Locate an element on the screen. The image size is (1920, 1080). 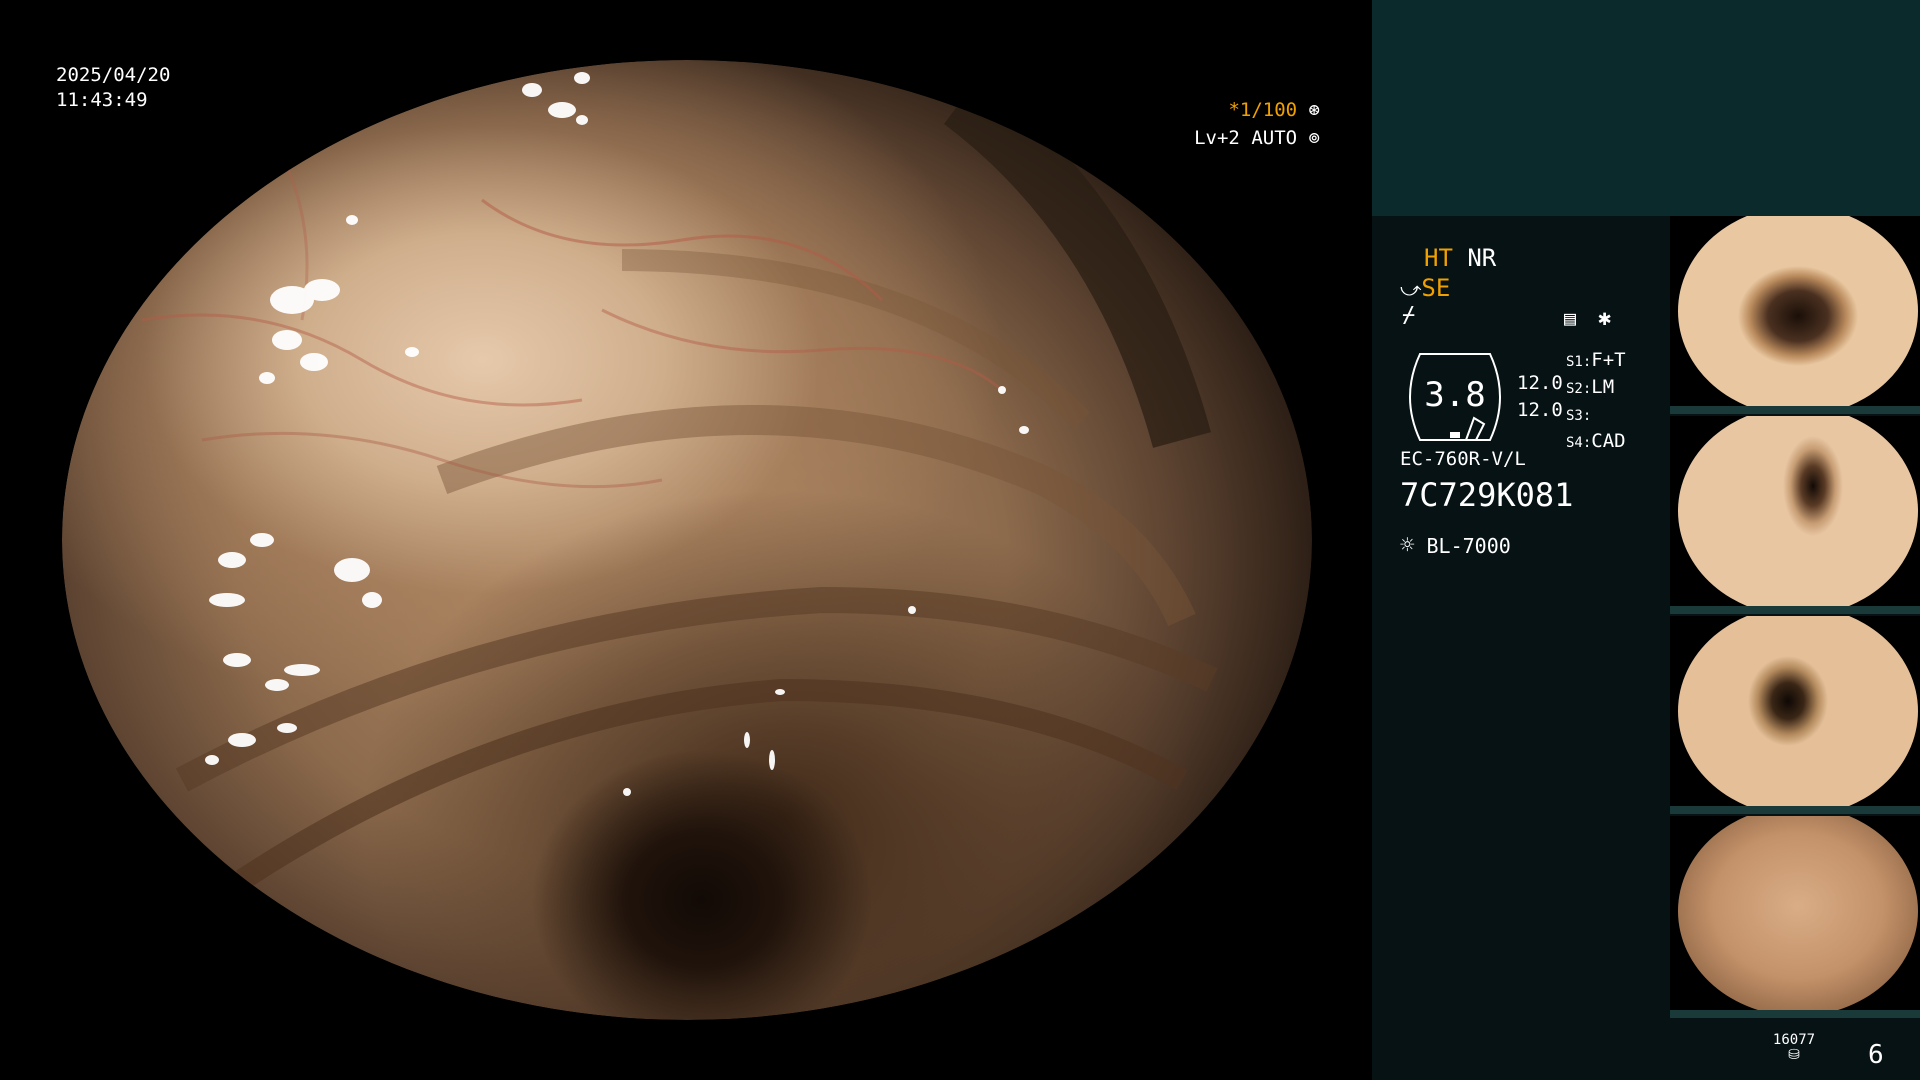
switch-settings: S1:F+T S2:LM S3: S4:CAD is located at coordinates (1596, 402).